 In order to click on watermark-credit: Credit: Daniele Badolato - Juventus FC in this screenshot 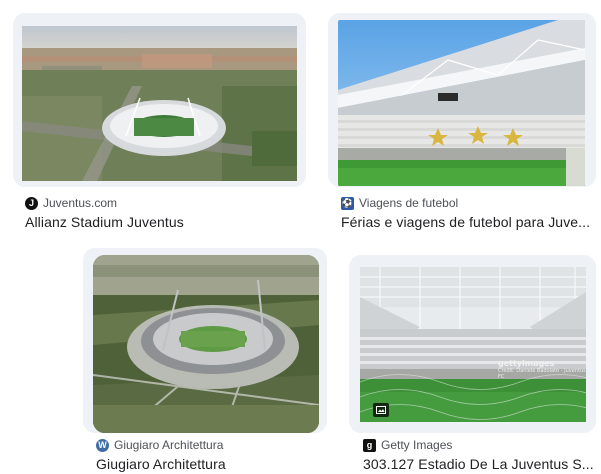, I will do `click(542, 374)`.